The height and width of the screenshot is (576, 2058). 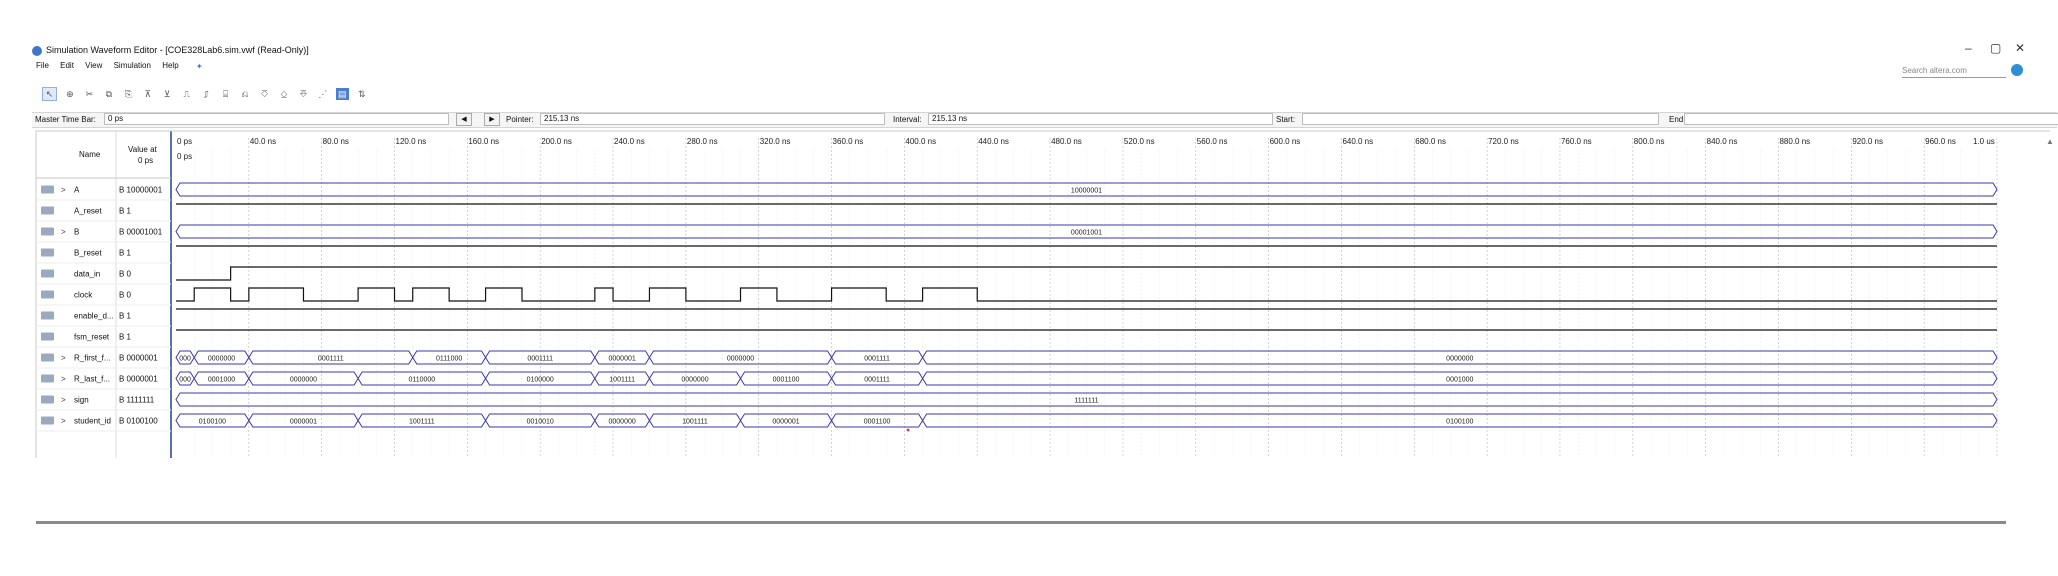 I want to click on bus-value-label: 10000001, so click(x=1086, y=191).